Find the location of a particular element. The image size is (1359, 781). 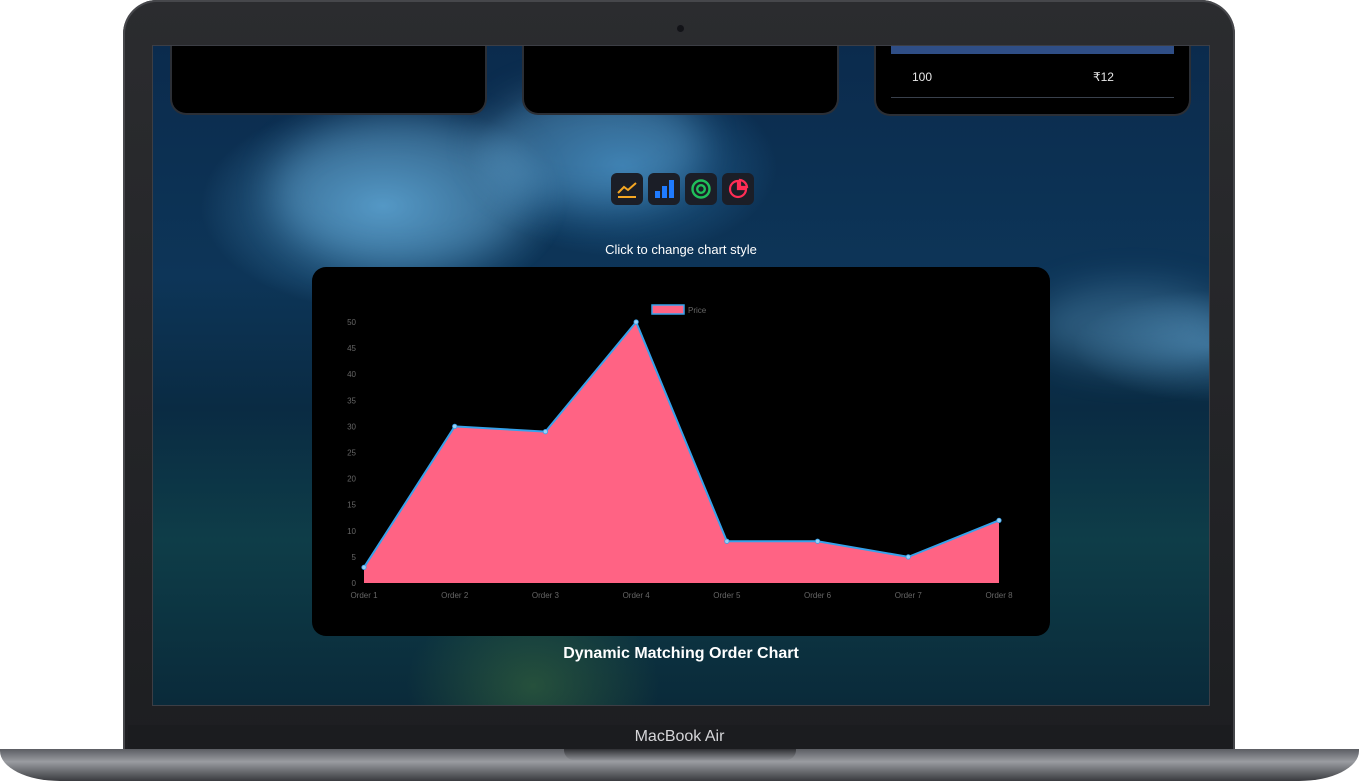

x-tick-label: Order 3 is located at coordinates (546, 595).